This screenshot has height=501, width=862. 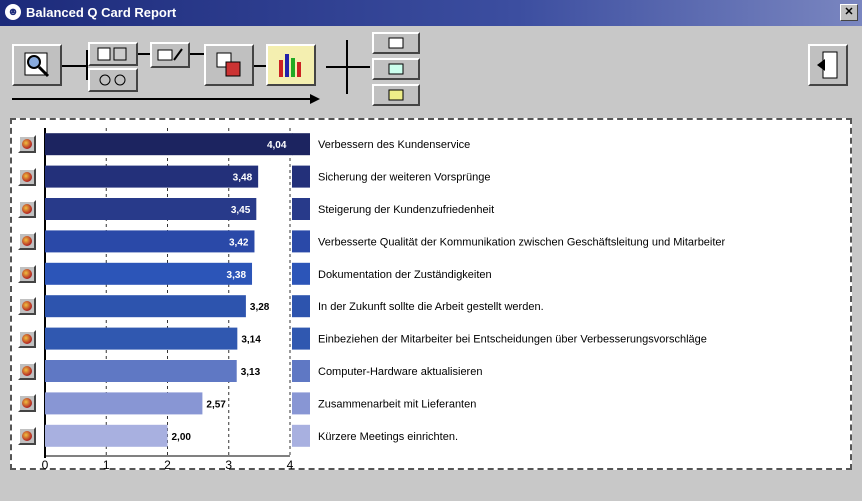 I want to click on close-button: ✕, so click(x=849, y=12).